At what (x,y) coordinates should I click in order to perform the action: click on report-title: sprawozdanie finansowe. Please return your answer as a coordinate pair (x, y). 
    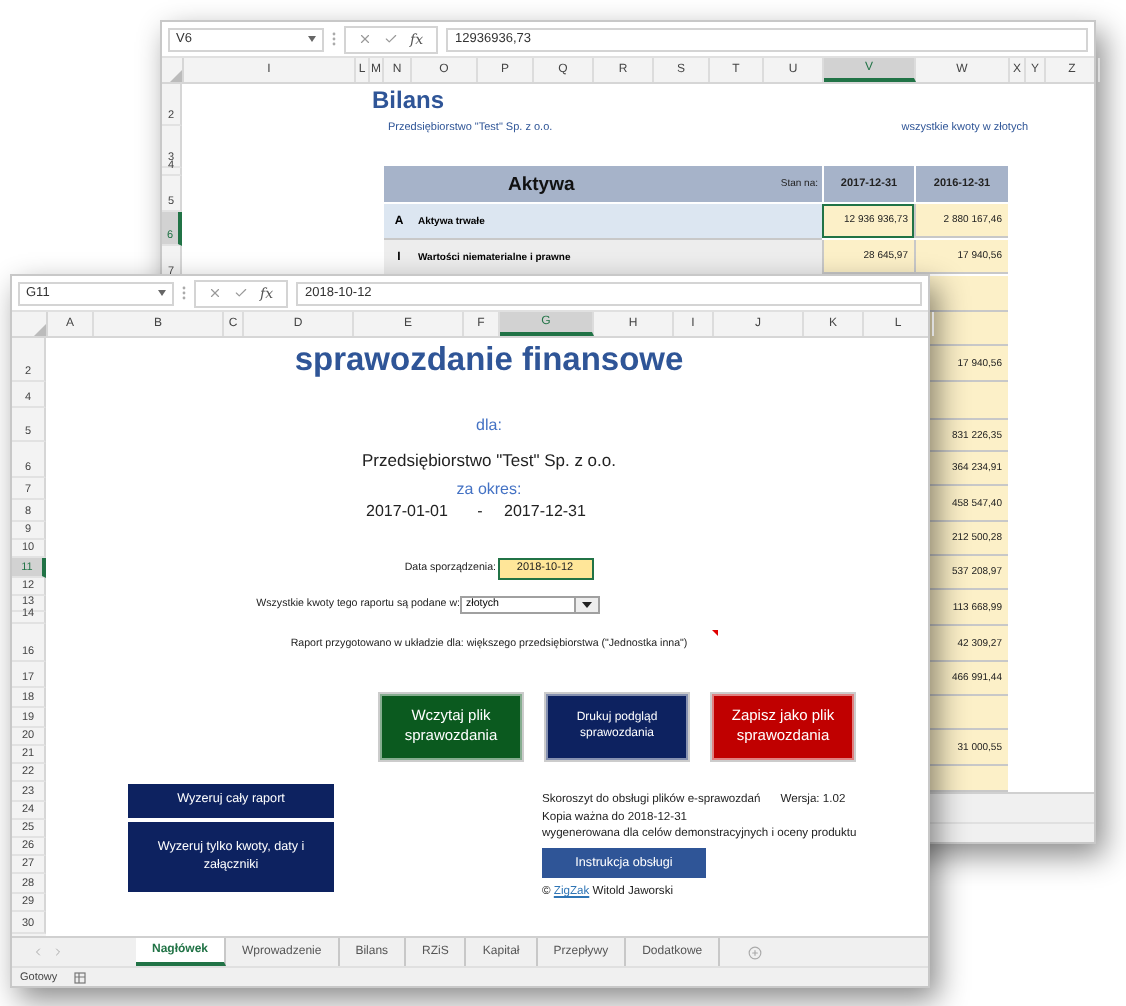
    Looking at the image, I should click on (489, 360).